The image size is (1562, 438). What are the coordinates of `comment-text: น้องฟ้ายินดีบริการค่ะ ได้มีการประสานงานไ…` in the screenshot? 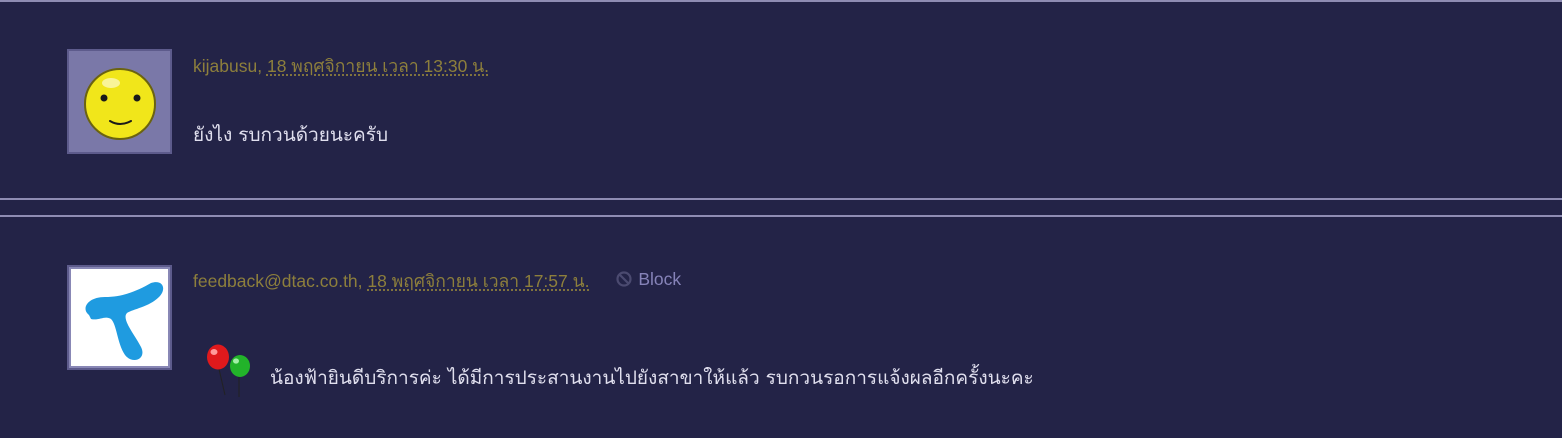 It's located at (652, 378).